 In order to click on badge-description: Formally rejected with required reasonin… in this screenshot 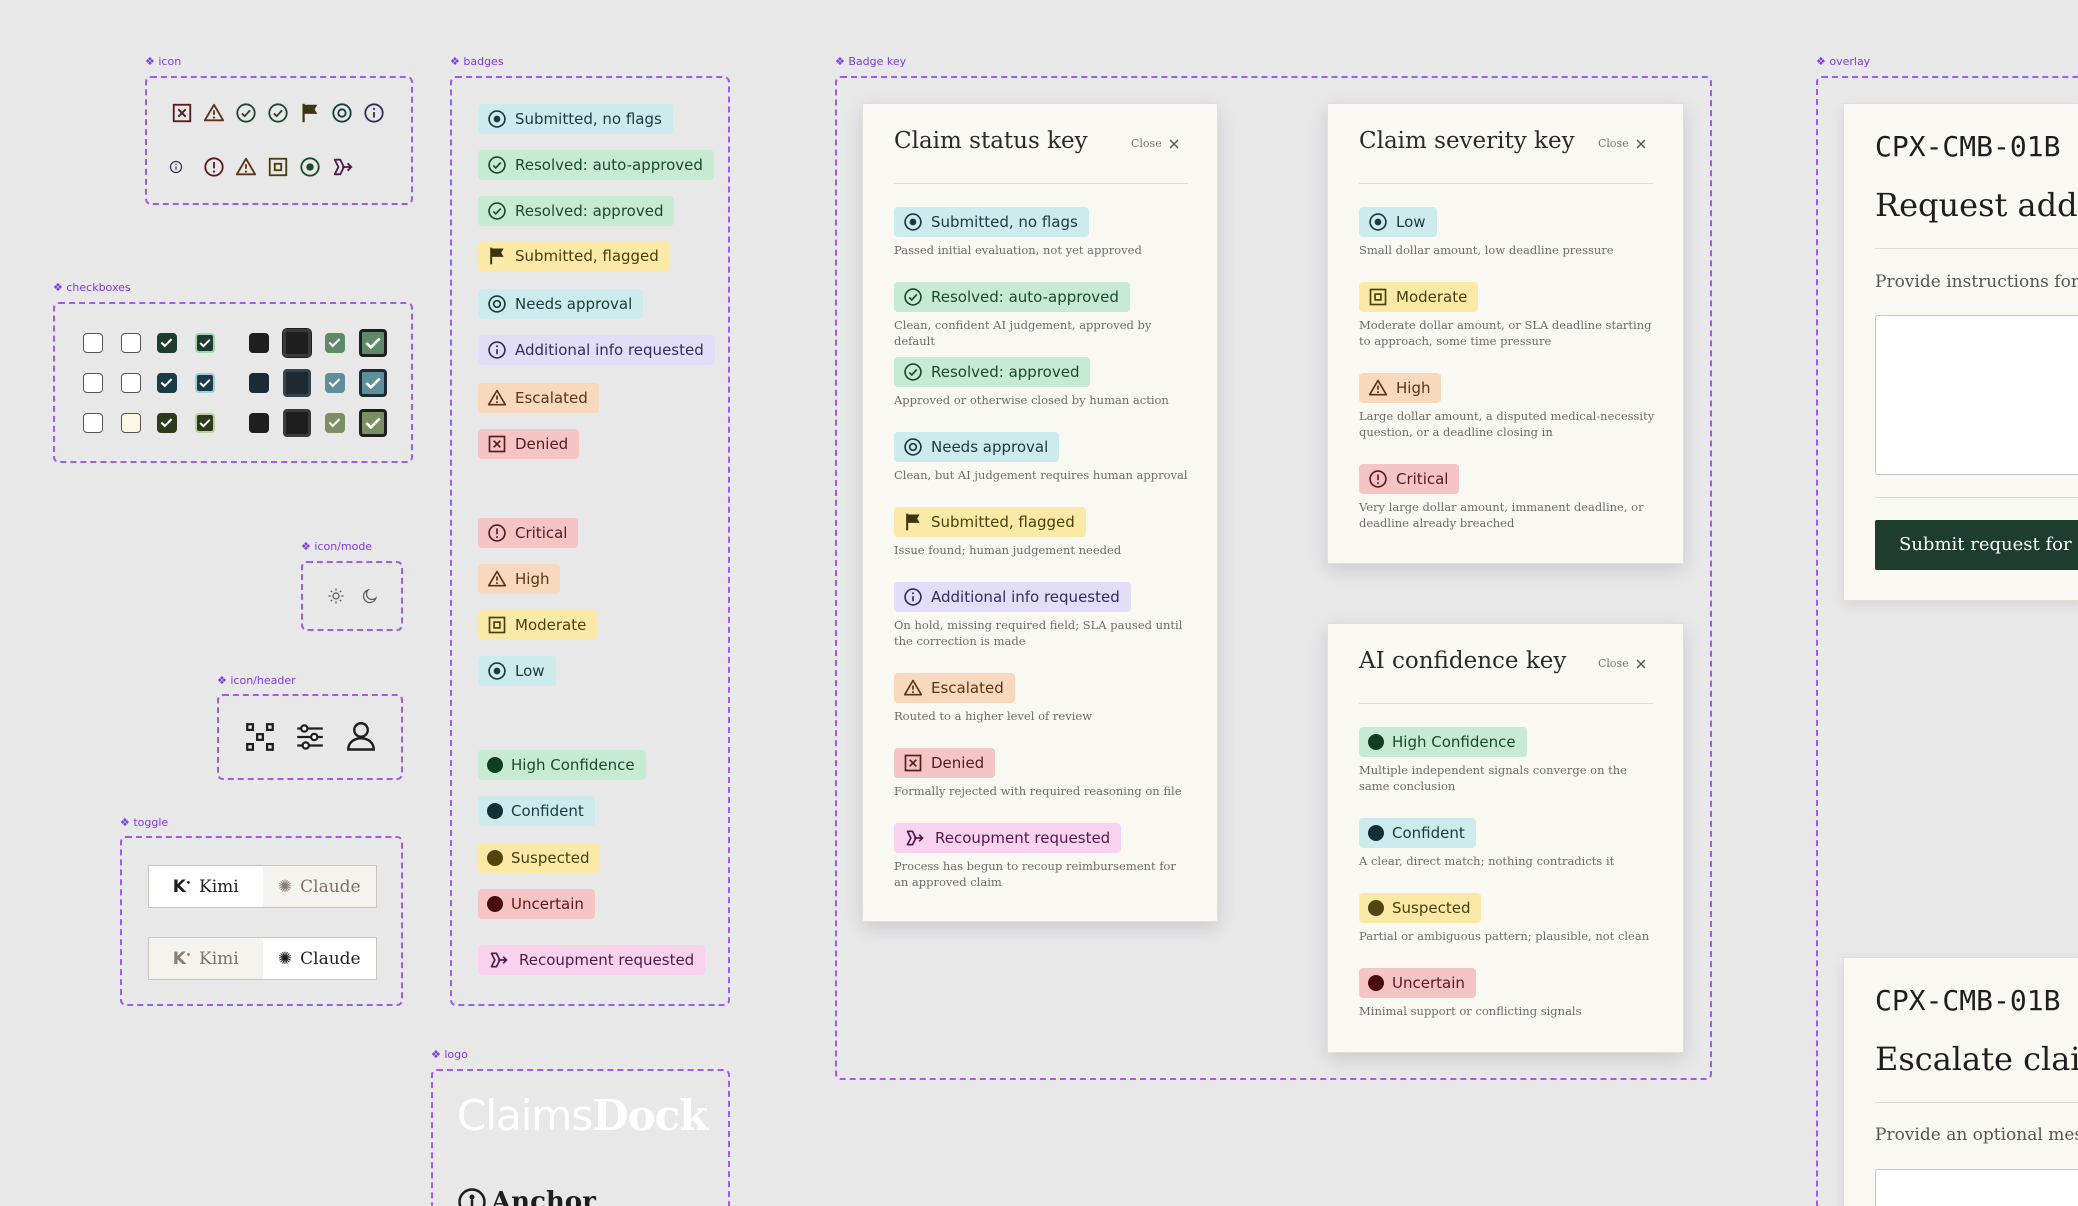, I will do `click(1038, 791)`.